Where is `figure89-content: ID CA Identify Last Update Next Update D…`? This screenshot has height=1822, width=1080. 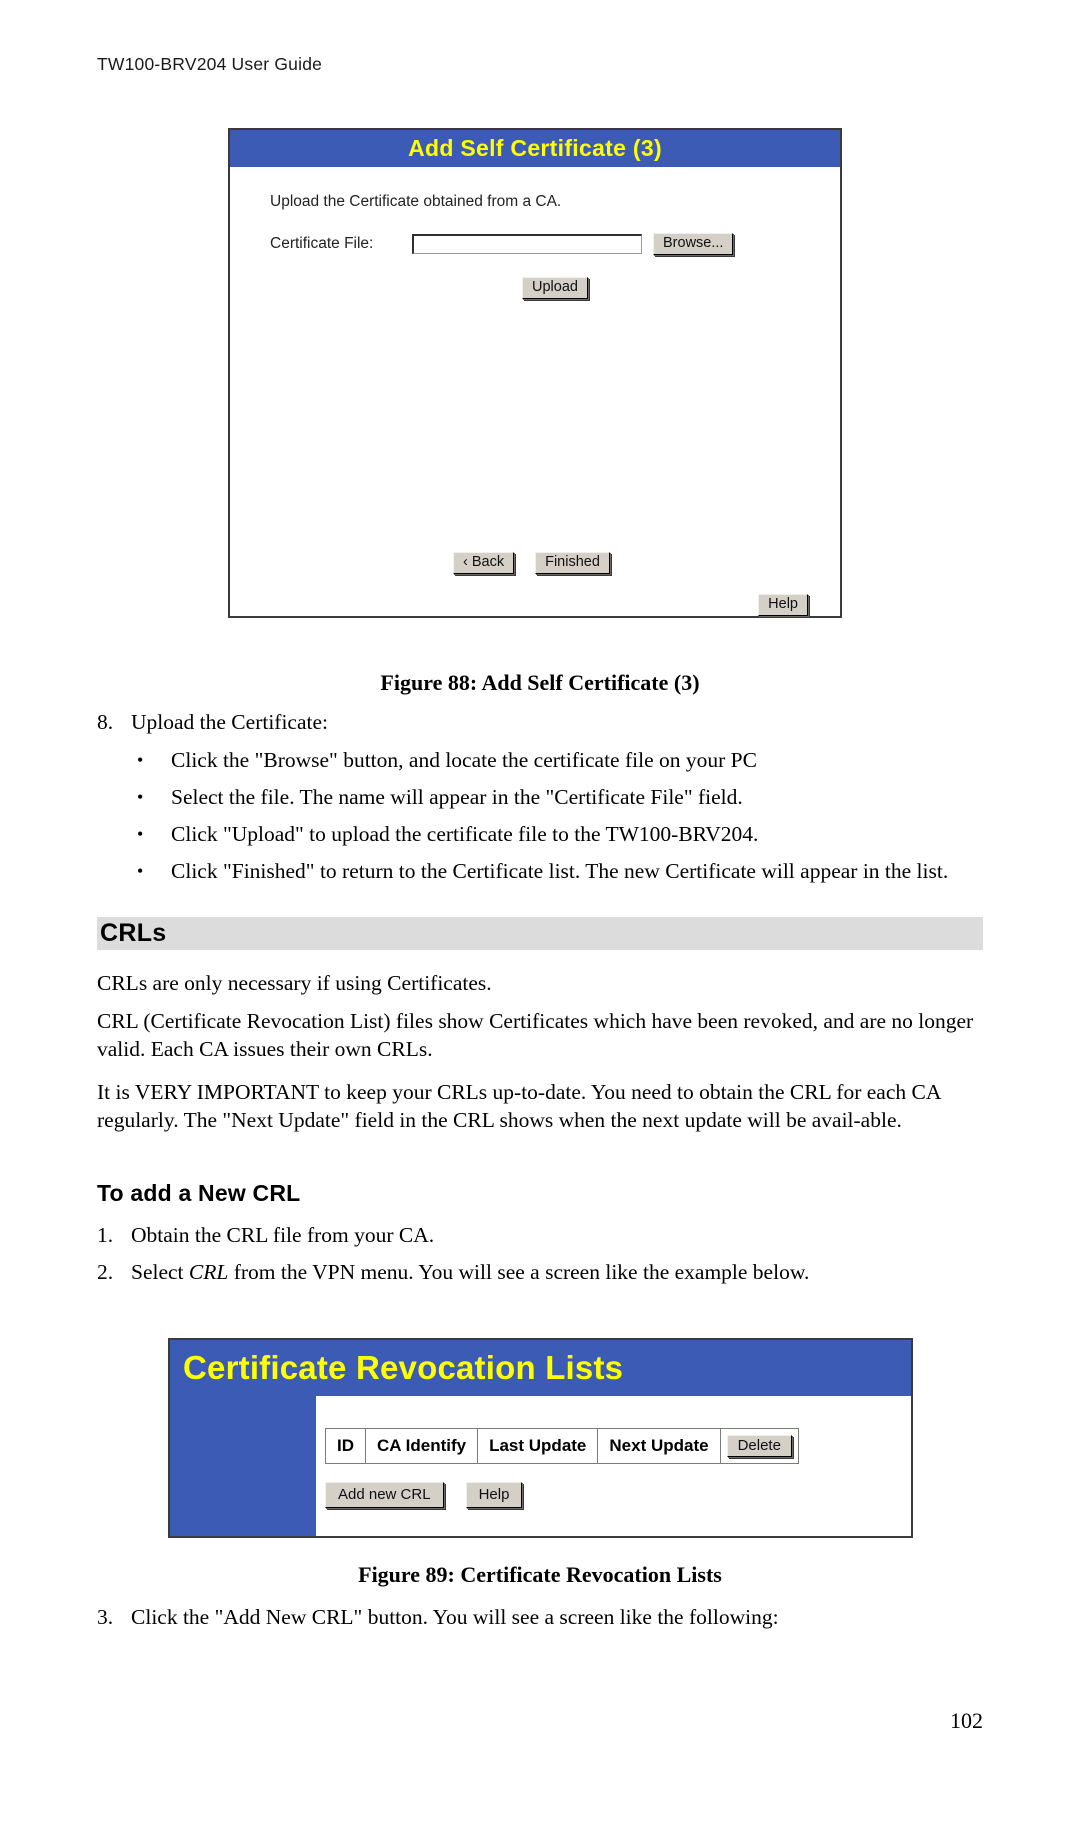 figure89-content: ID CA Identify Last Update Next Update D… is located at coordinates (613, 1466).